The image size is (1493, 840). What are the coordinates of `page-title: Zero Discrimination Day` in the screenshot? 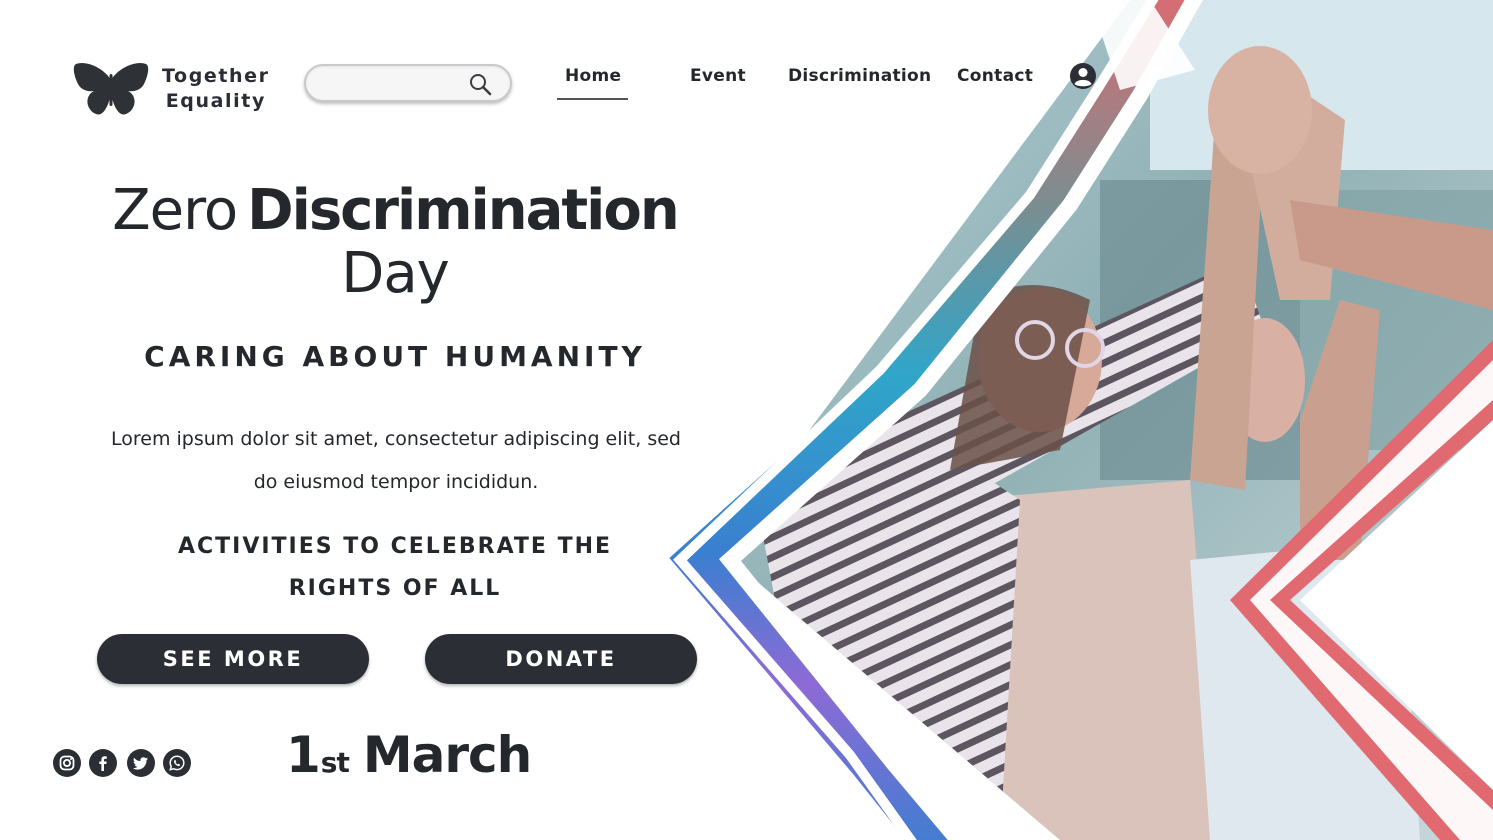 It's located at (395, 243).